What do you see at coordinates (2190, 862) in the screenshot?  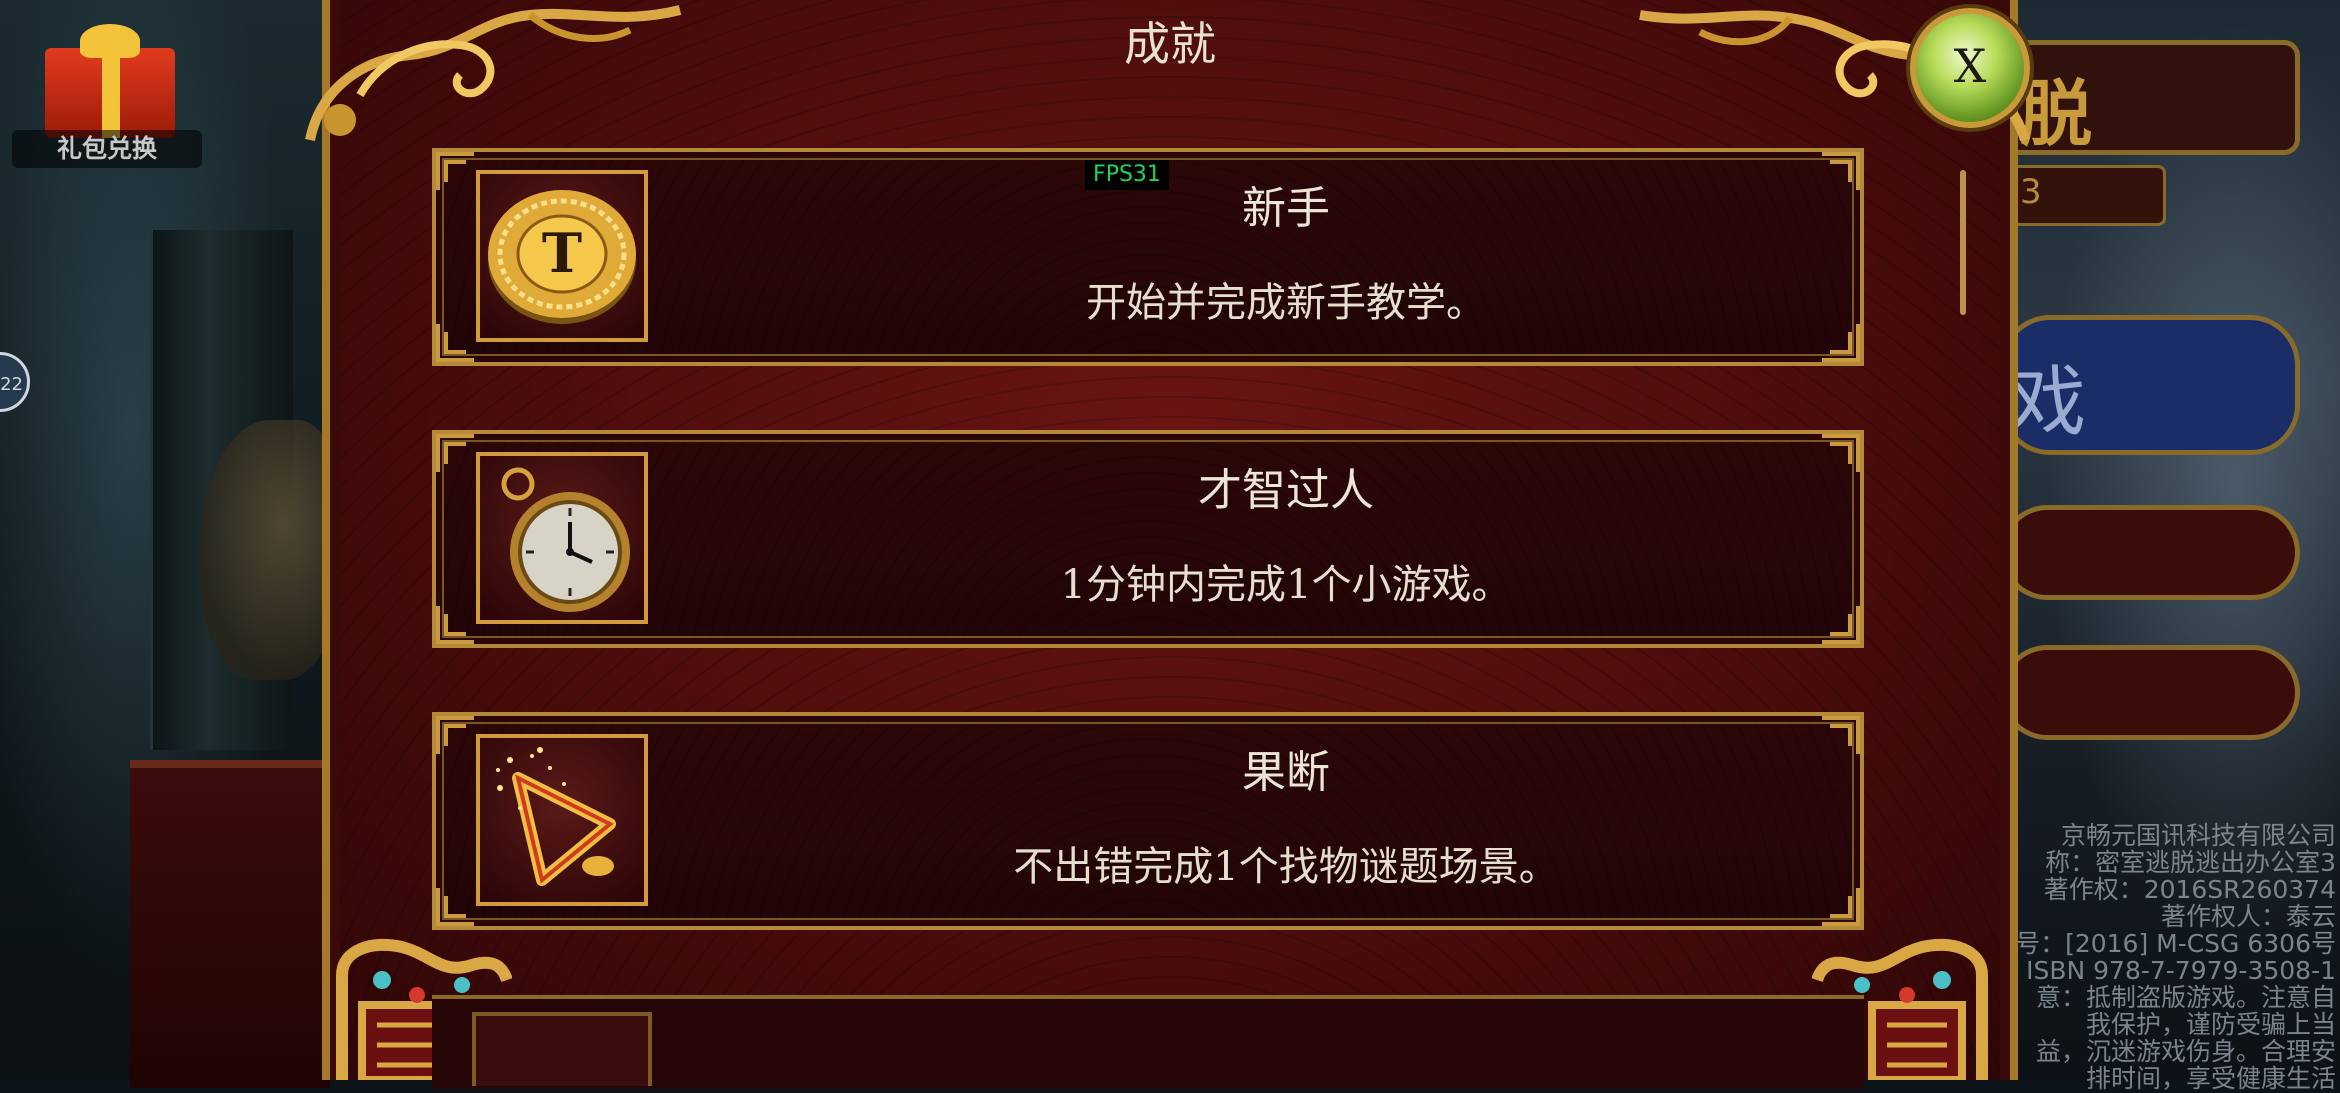 I see `credit-line: 称：密室逃脱逃出办公室3` at bounding box center [2190, 862].